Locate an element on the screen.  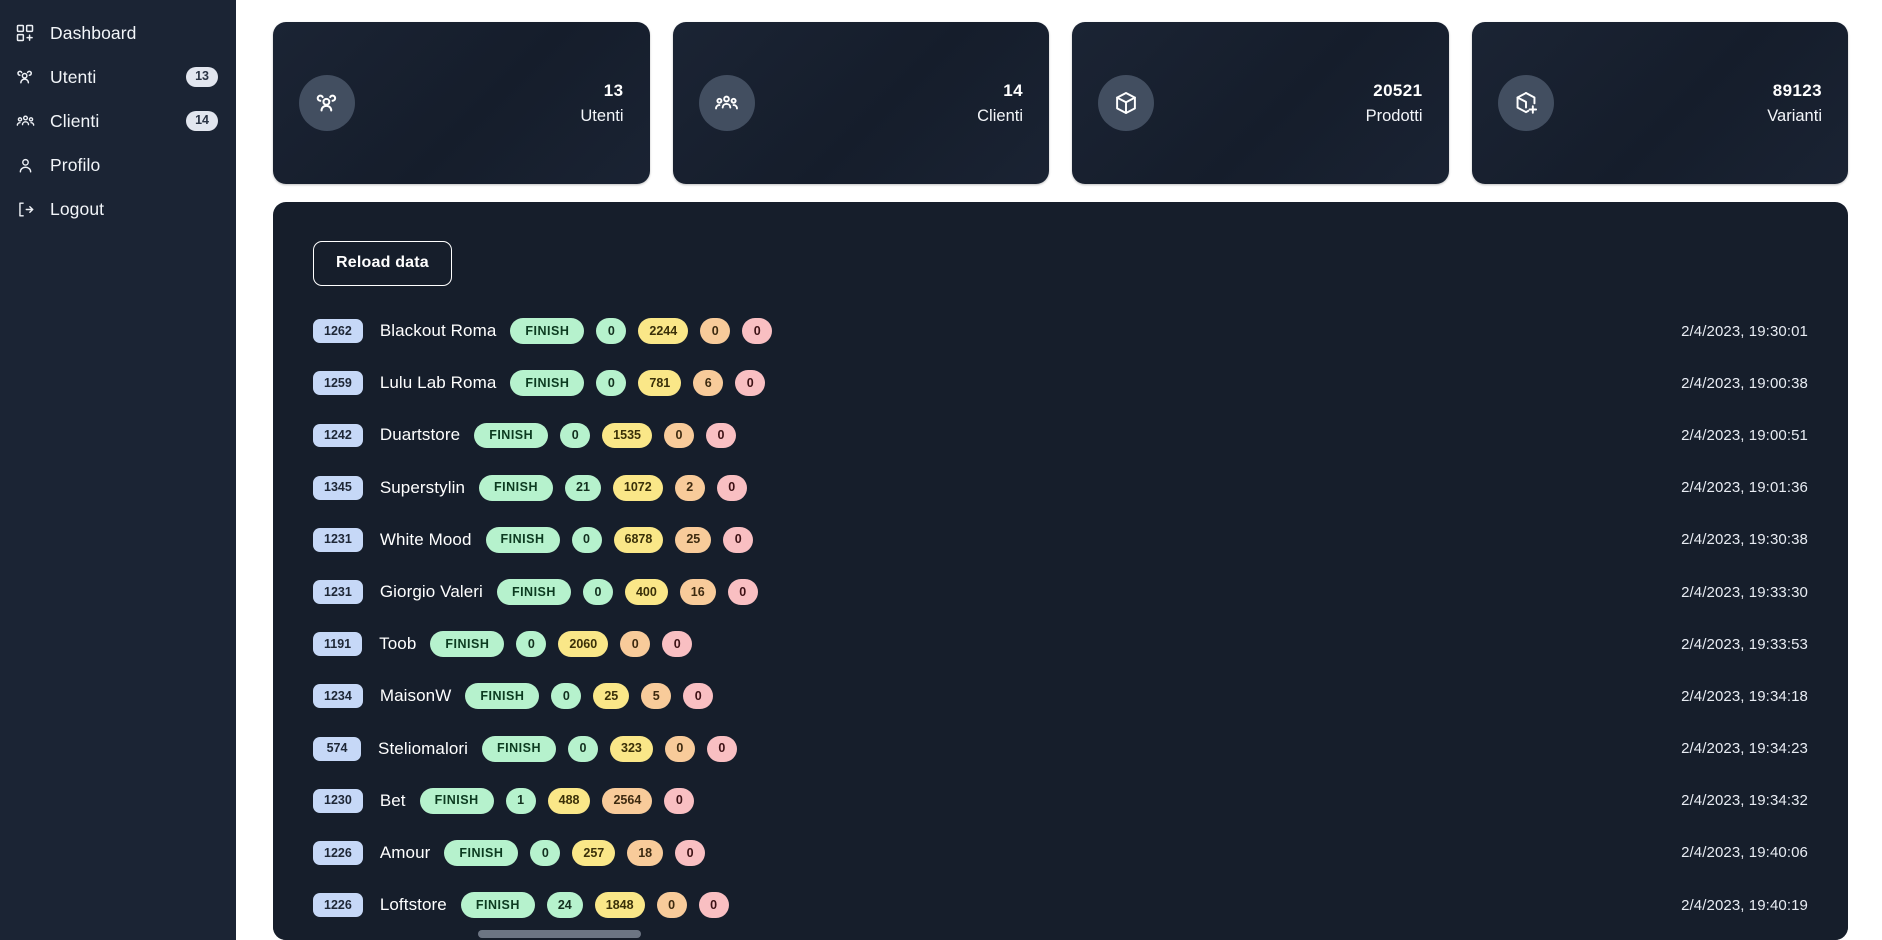
count-badge-yellow: 25 is located at coordinates (611, 696).